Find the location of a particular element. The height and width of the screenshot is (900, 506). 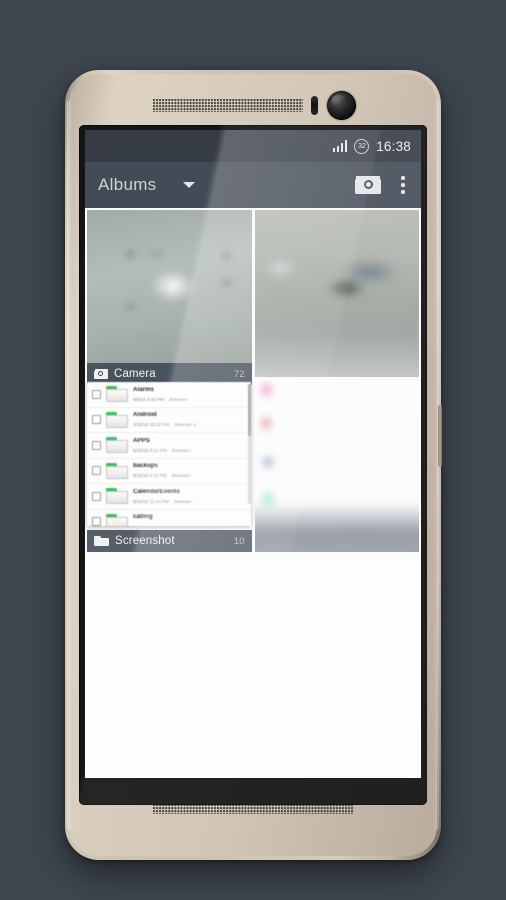

front-camera-lens is located at coordinates (341, 105).